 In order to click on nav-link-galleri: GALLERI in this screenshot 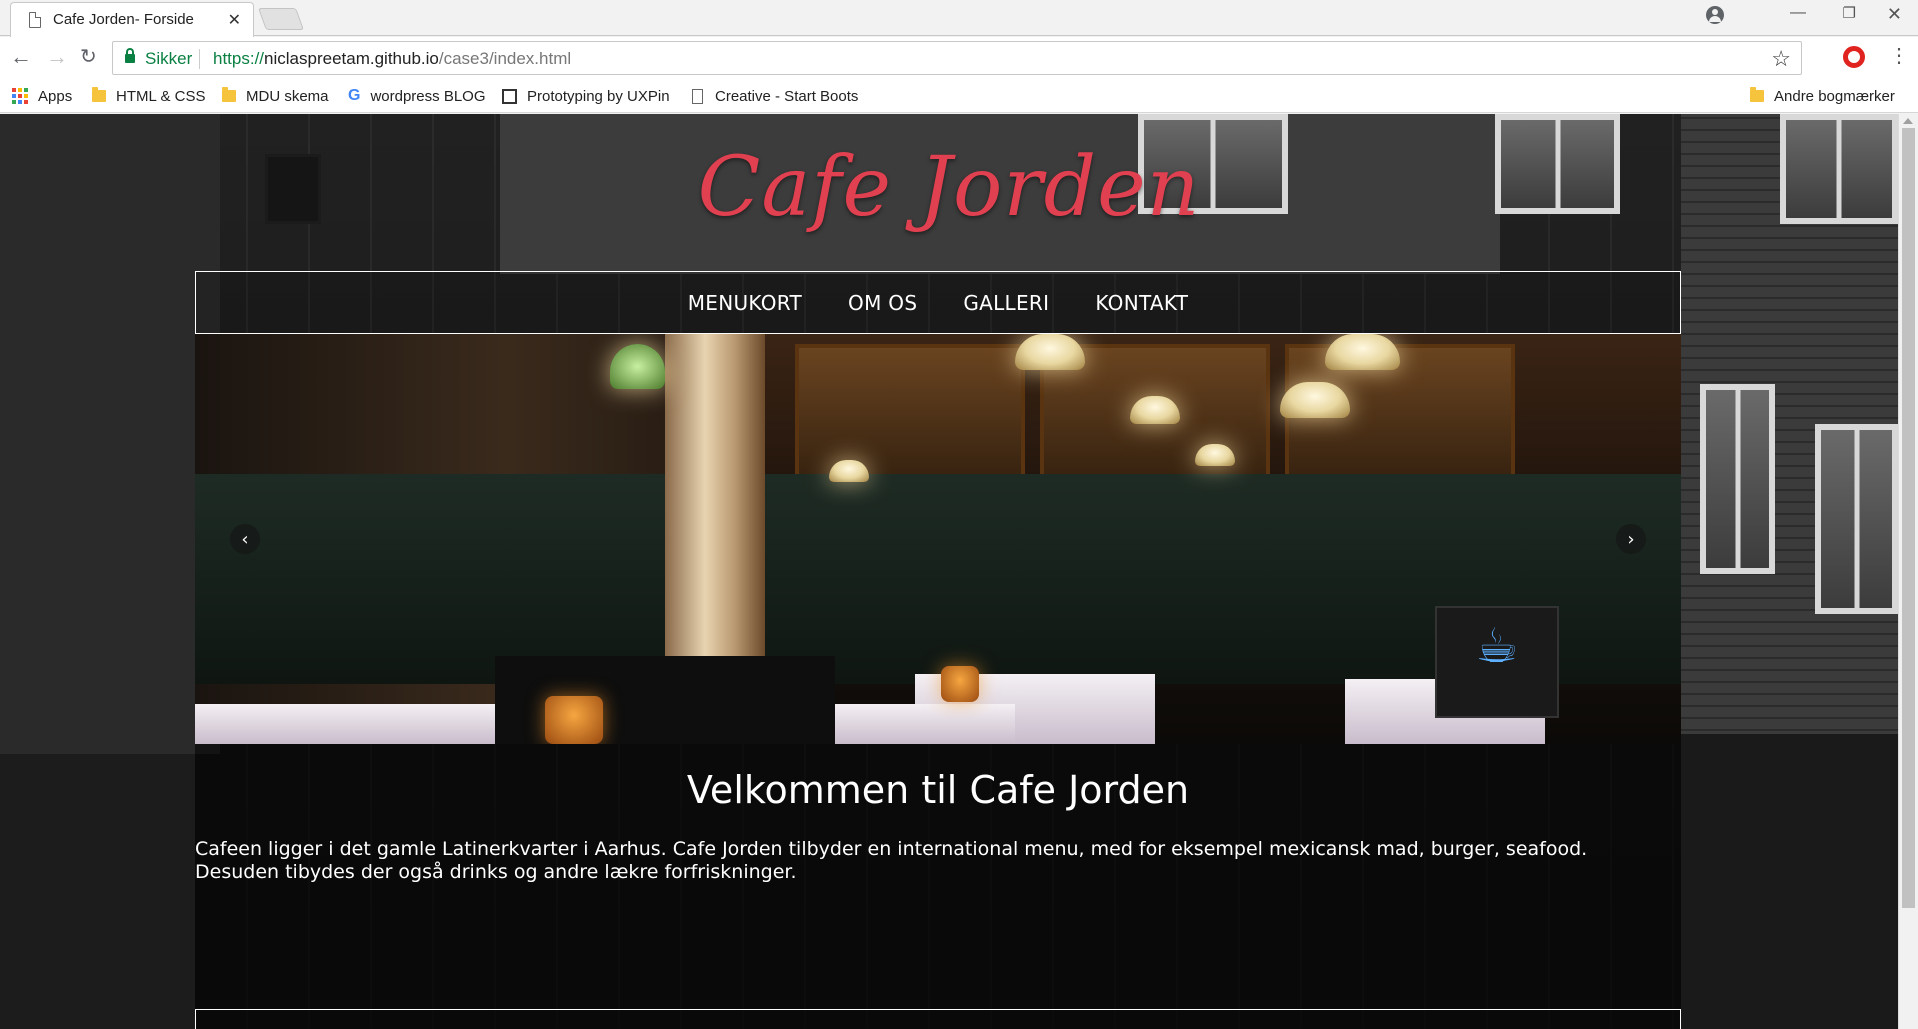, I will do `click(1006, 303)`.